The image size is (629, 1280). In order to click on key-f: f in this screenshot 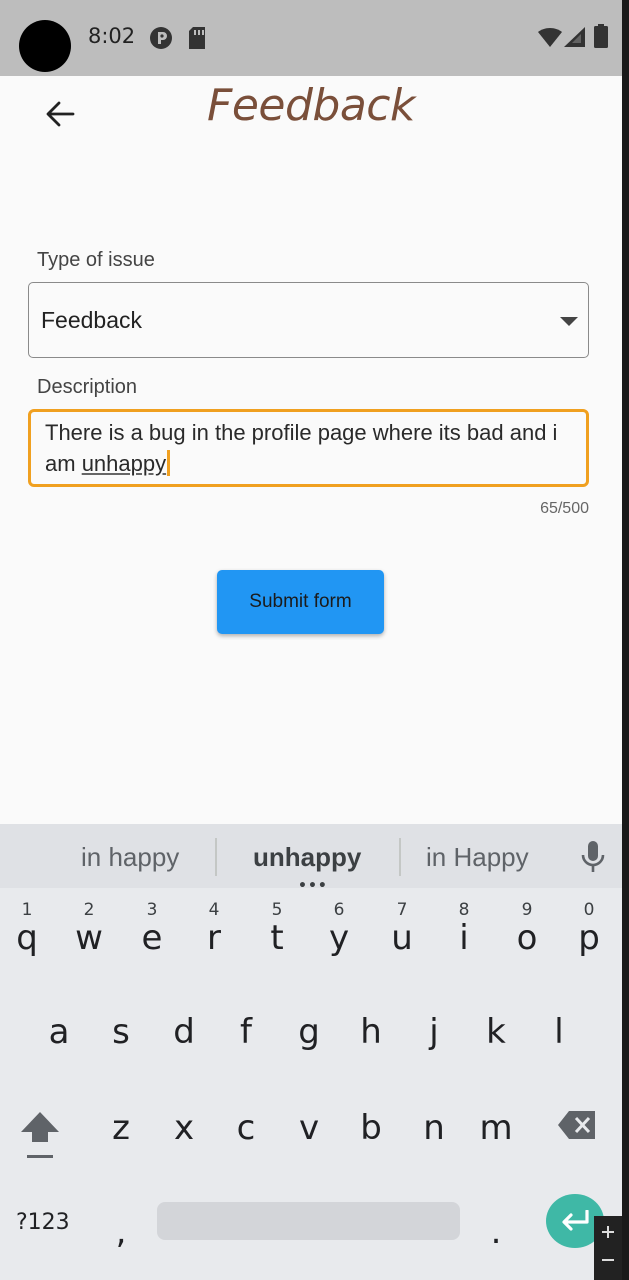, I will do `click(246, 1031)`.